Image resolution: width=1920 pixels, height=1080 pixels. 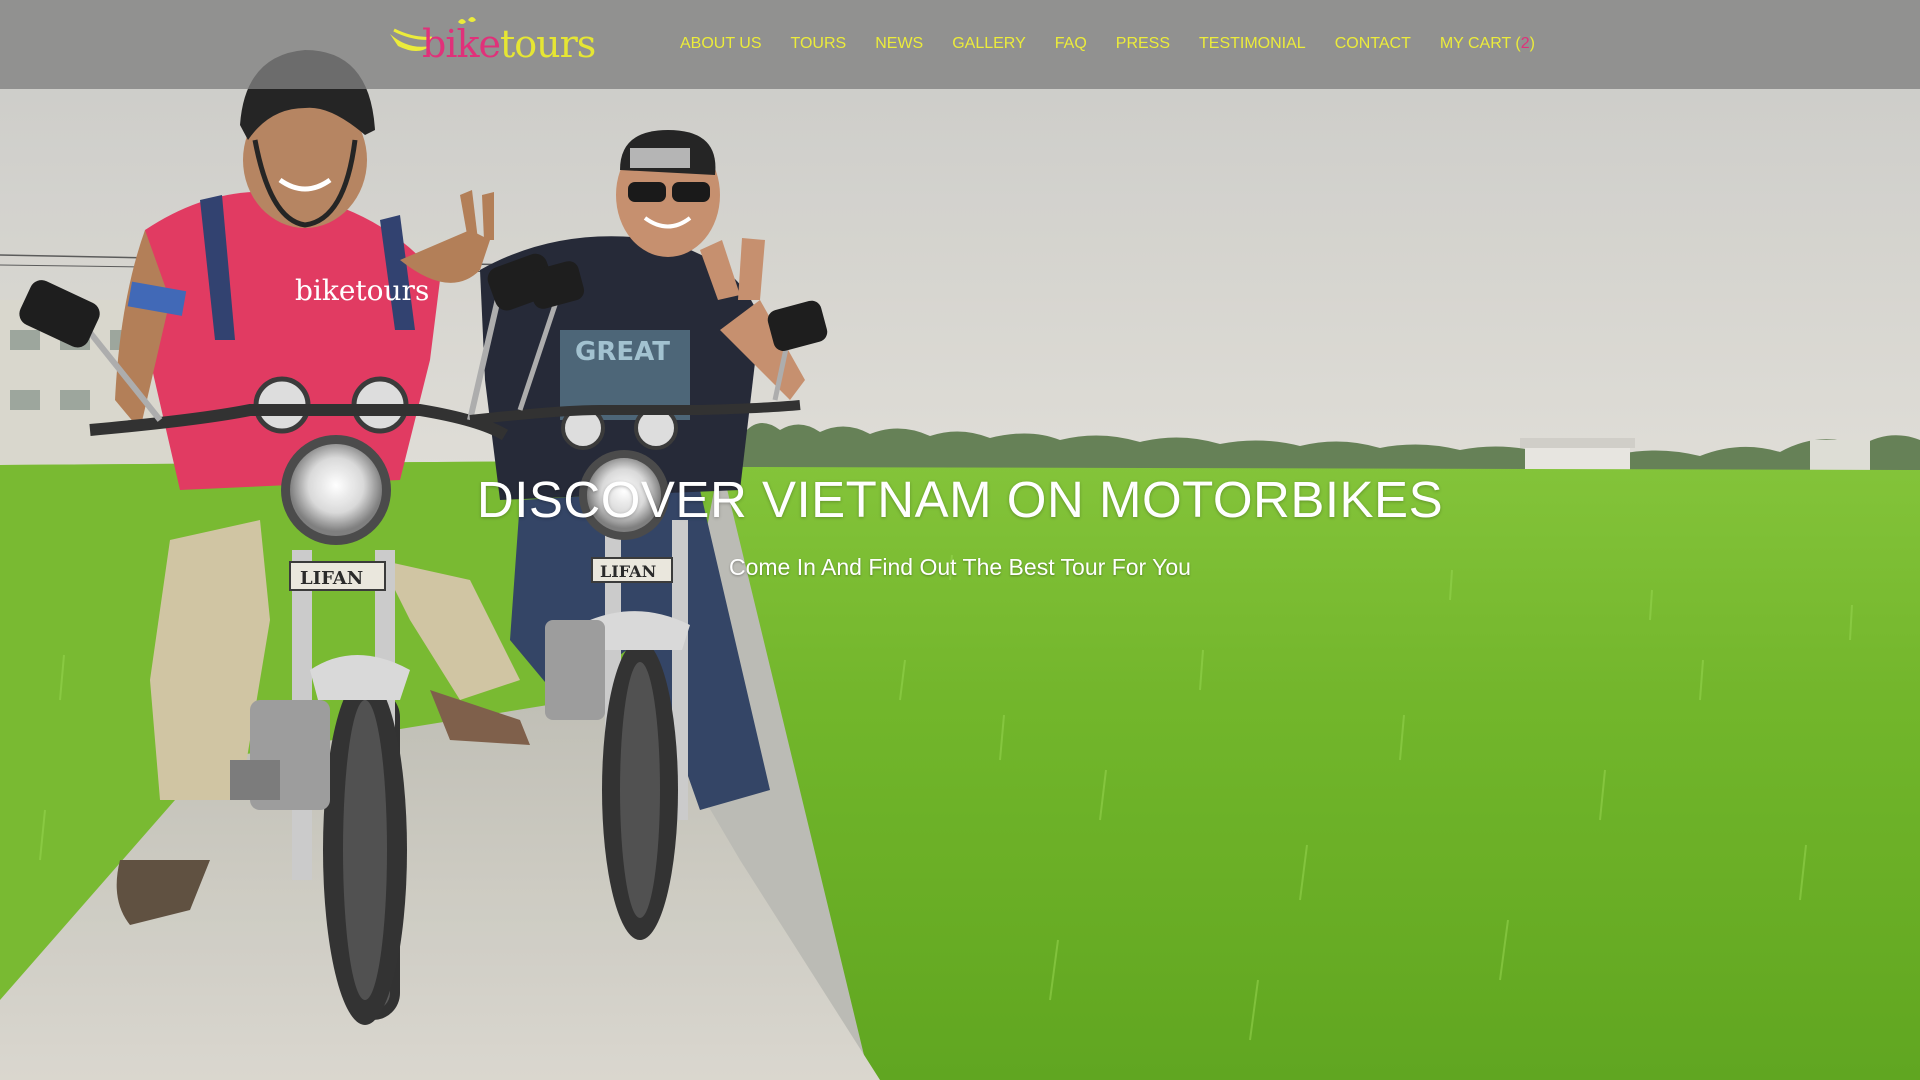 I want to click on logo-prefix: bike, so click(x=461, y=44).